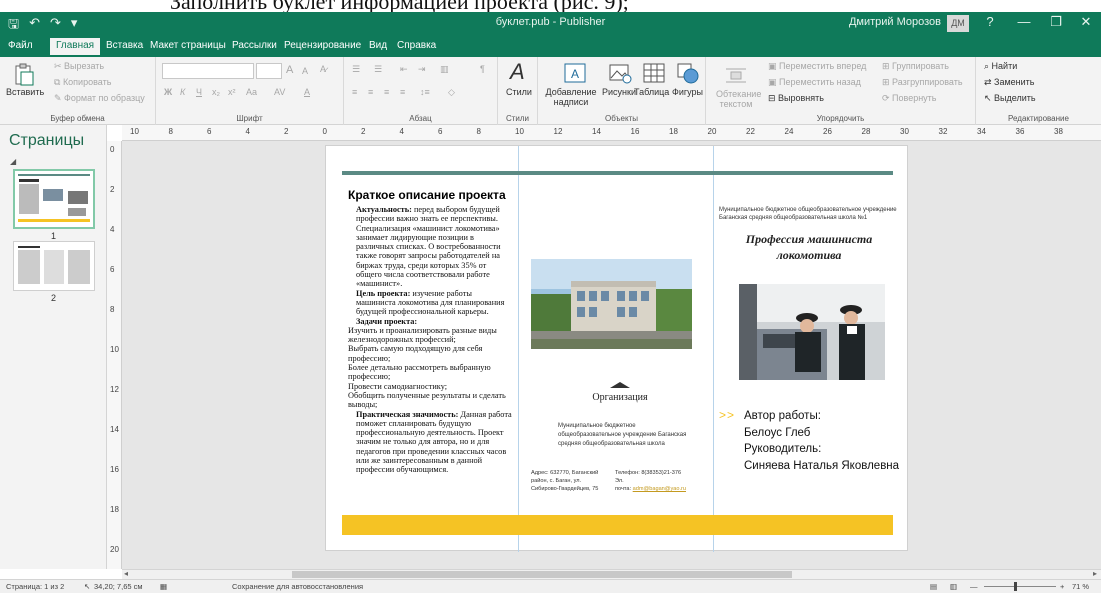 The image size is (1101, 593). Describe the element at coordinates (305, 71) in the screenshot. I see `shrink-font-button: A` at that location.